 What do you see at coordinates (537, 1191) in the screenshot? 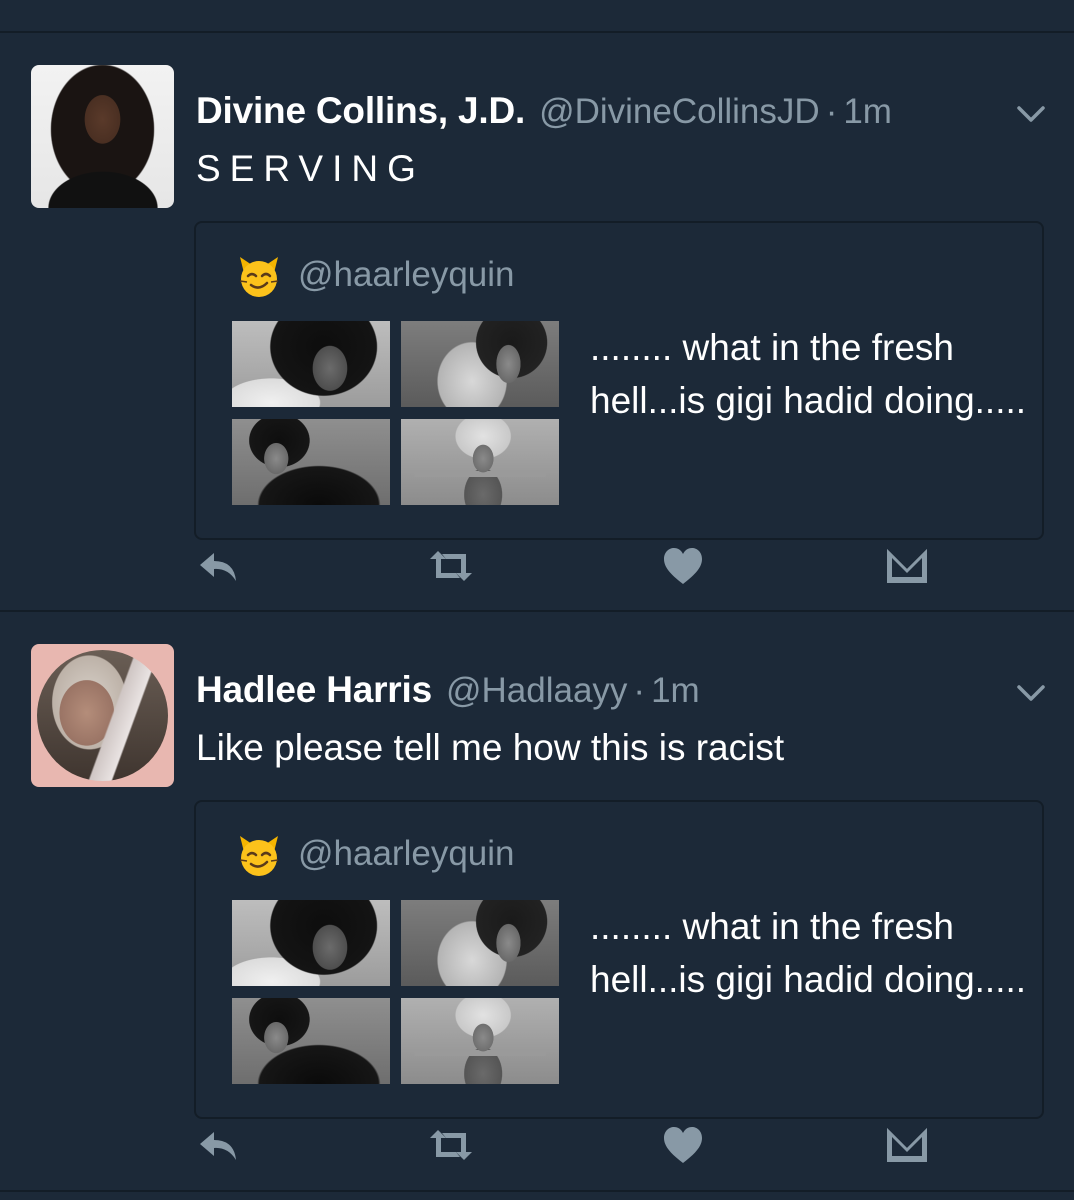
I see `divider` at bounding box center [537, 1191].